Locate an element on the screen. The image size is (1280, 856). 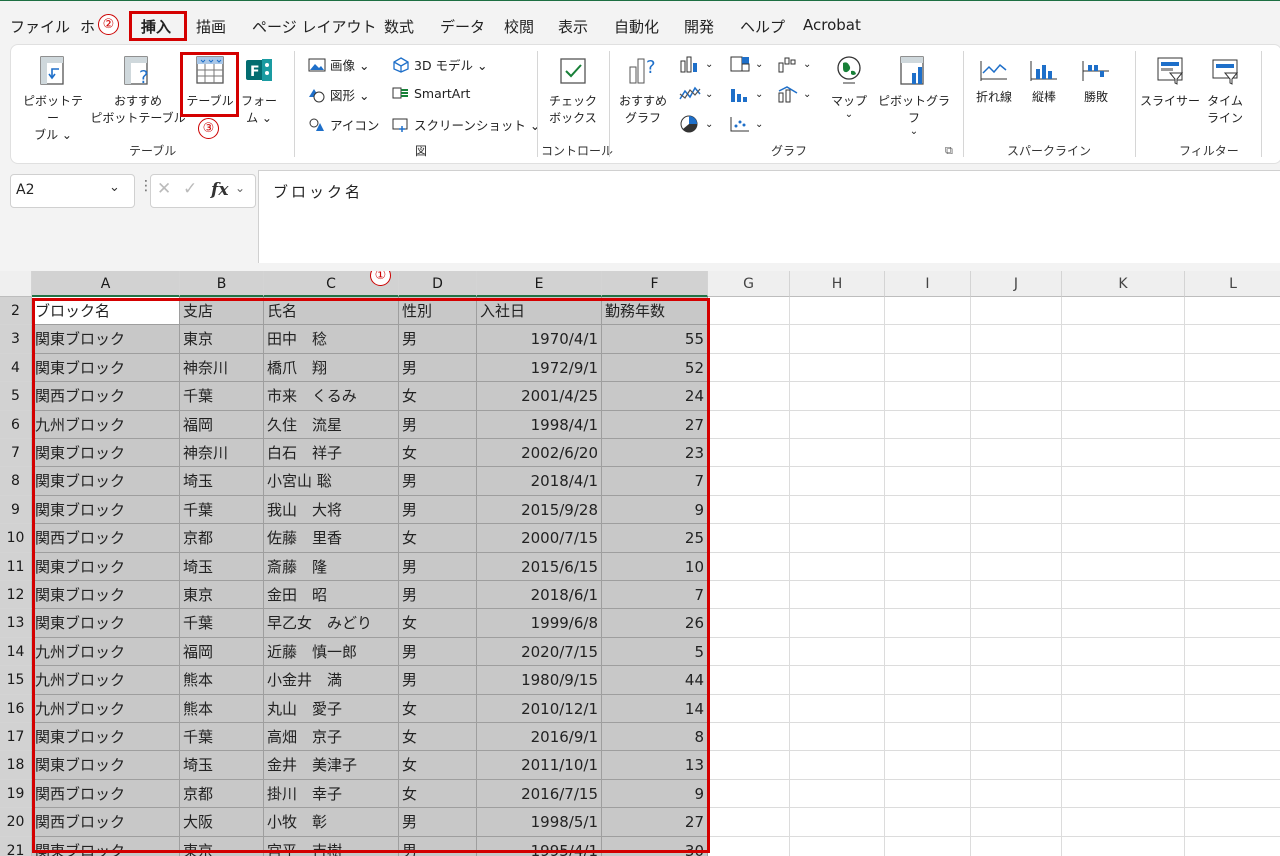
row-header: 6 is located at coordinates (16, 424).